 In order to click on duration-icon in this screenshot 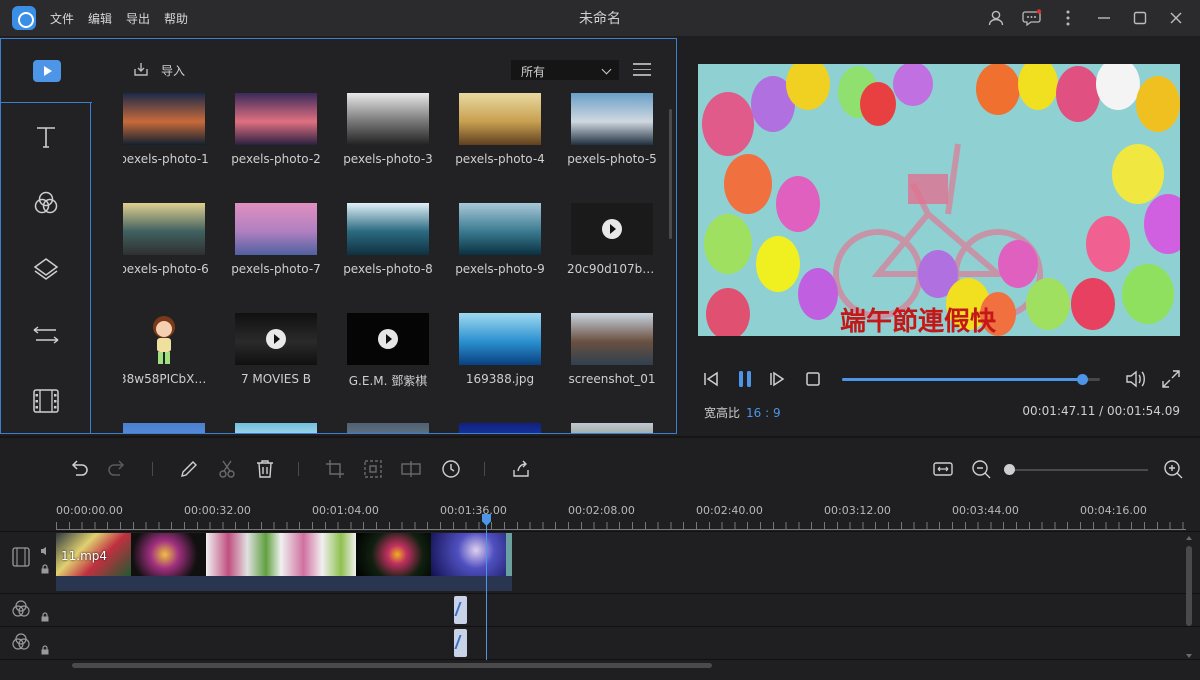, I will do `click(451, 469)`.